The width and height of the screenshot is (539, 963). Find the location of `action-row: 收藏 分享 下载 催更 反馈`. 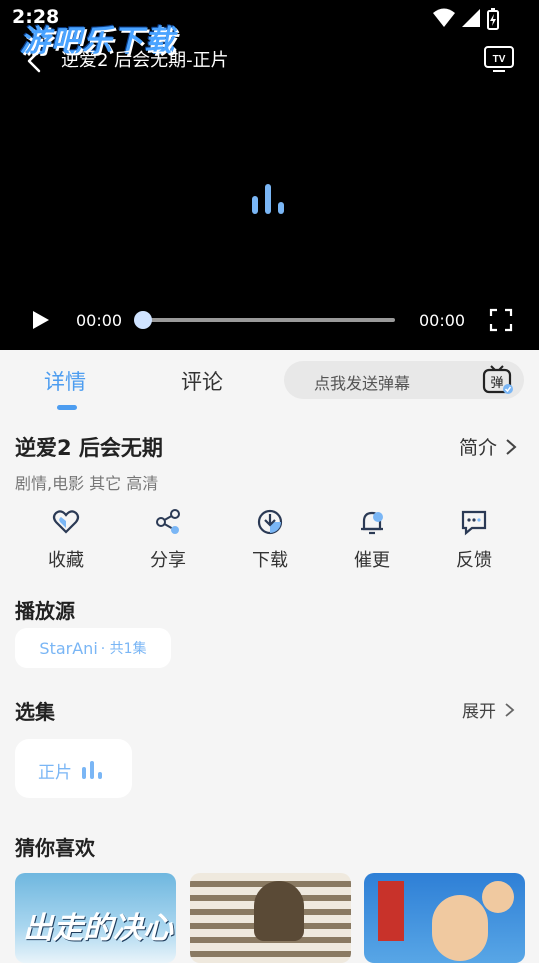

action-row: 收藏 分享 下载 催更 反馈 is located at coordinates (270, 540).